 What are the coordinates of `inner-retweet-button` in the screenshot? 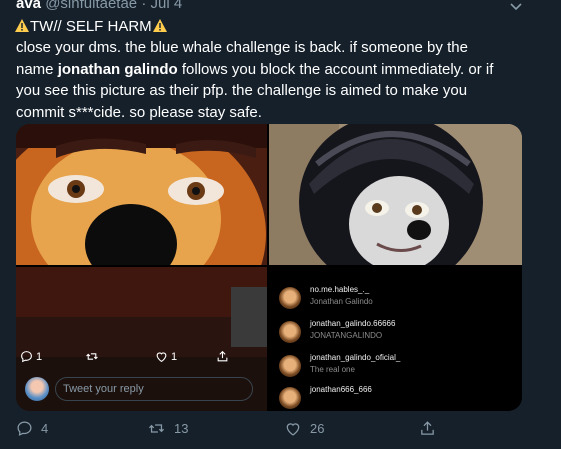 It's located at (92, 356).